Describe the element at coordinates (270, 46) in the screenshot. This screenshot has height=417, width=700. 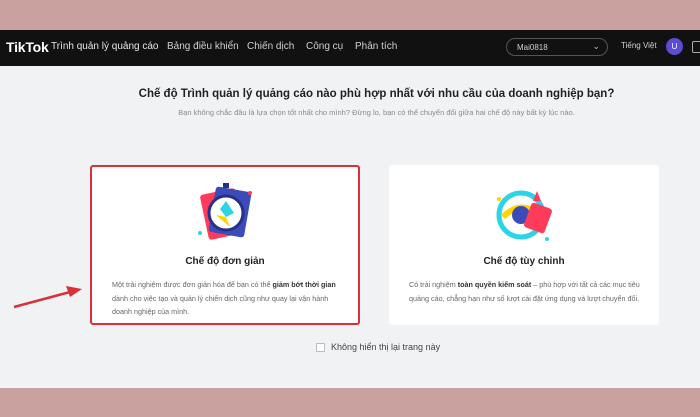
I see `nav-campaigns: Chiến dịch` at that location.